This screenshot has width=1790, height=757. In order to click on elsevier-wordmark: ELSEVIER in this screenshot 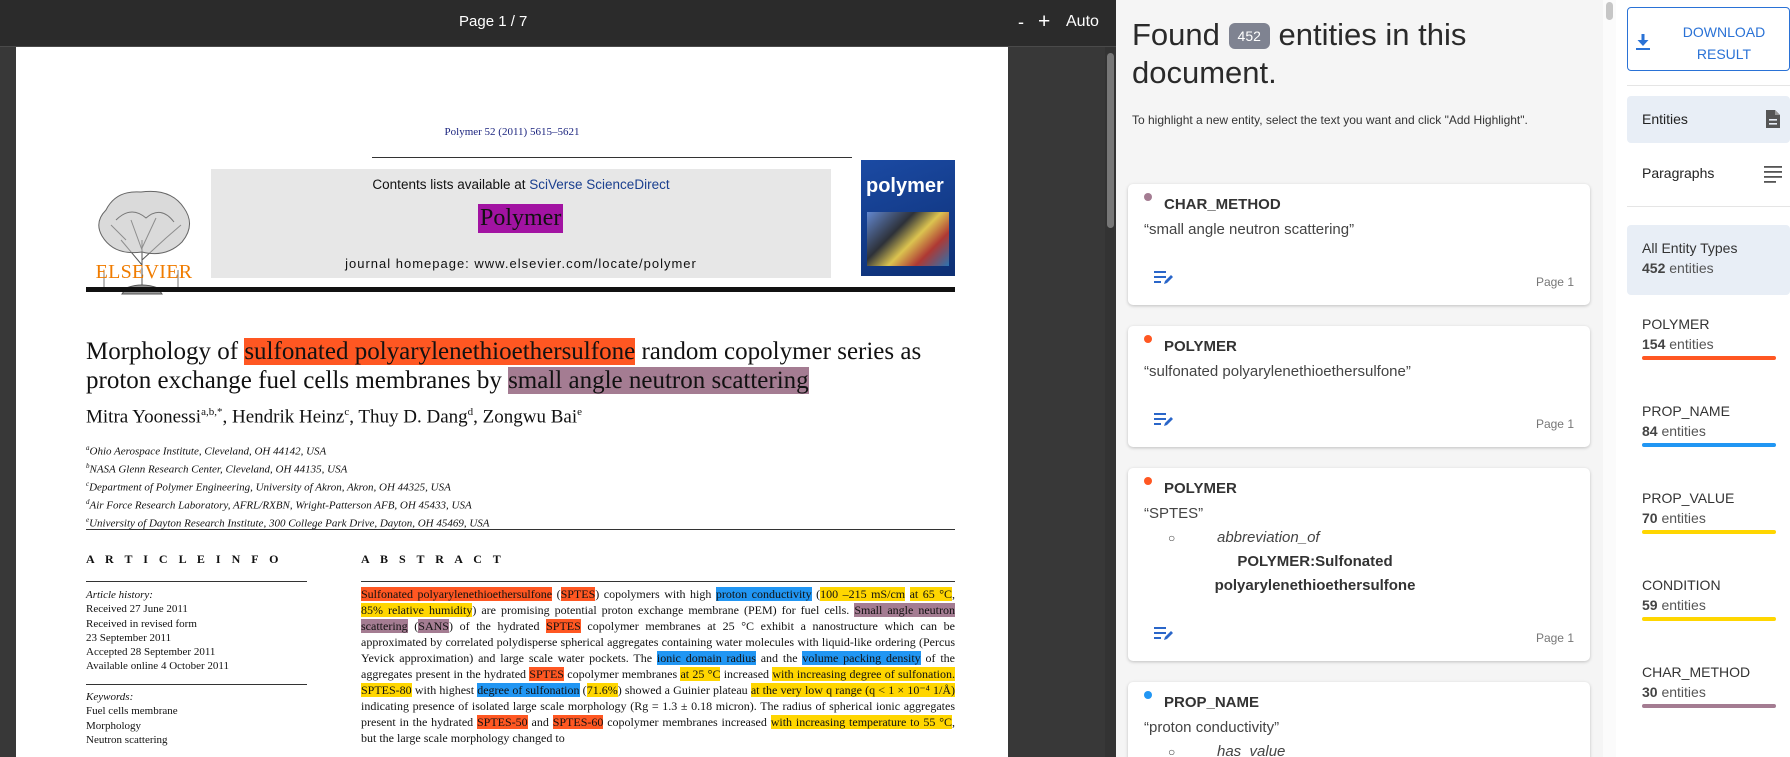, I will do `click(144, 272)`.